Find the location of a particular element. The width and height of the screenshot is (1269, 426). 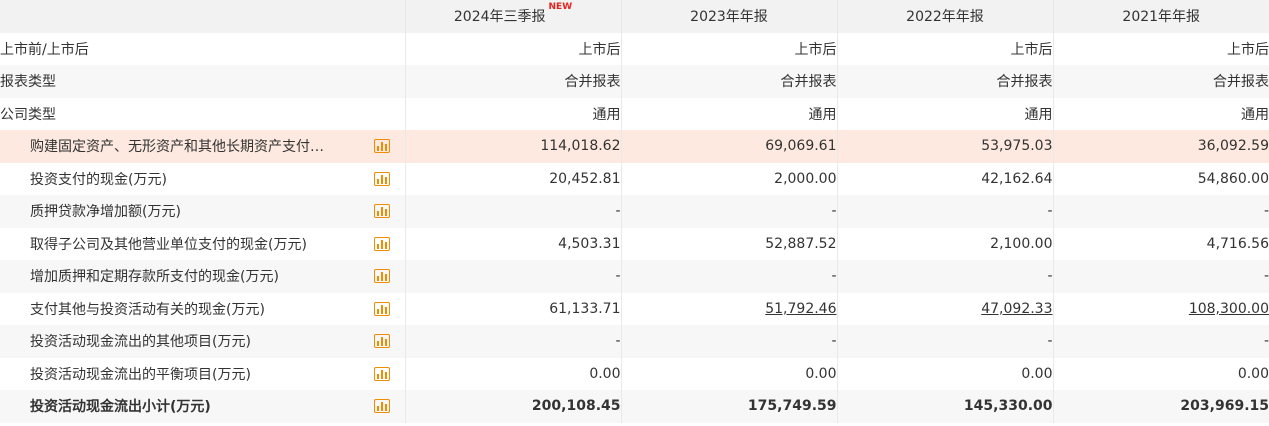

row-label: 投资活动现金流出的其他项目(万元) is located at coordinates (140, 342).